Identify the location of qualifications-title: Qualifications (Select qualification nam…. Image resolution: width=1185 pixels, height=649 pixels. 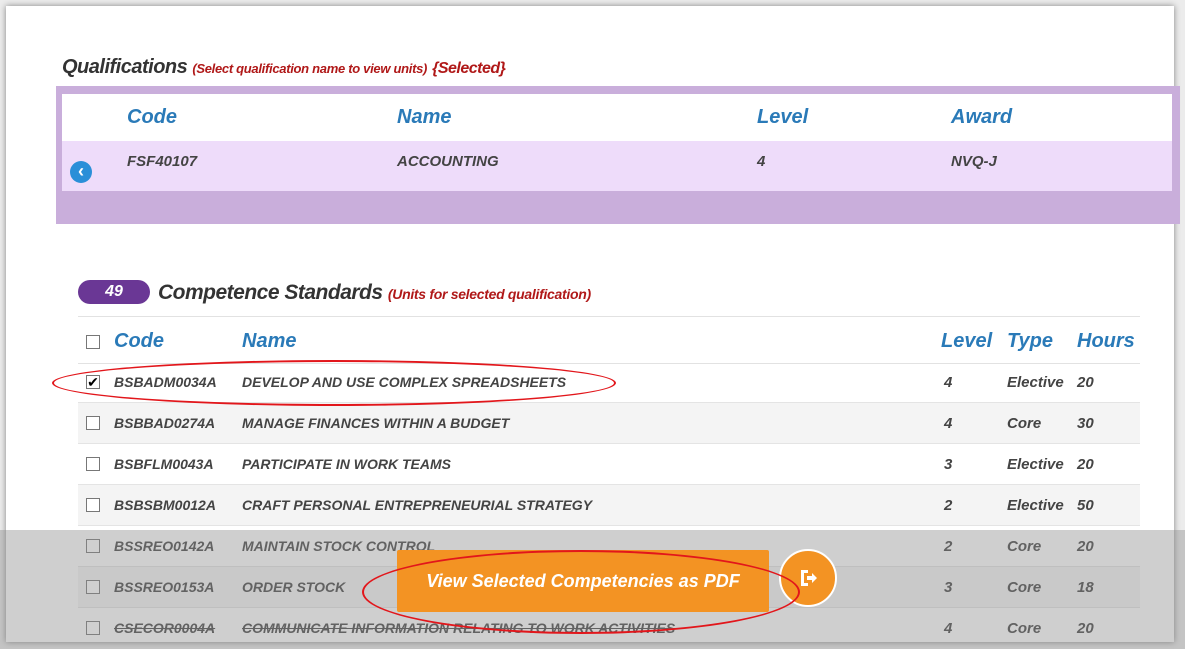
(284, 67).